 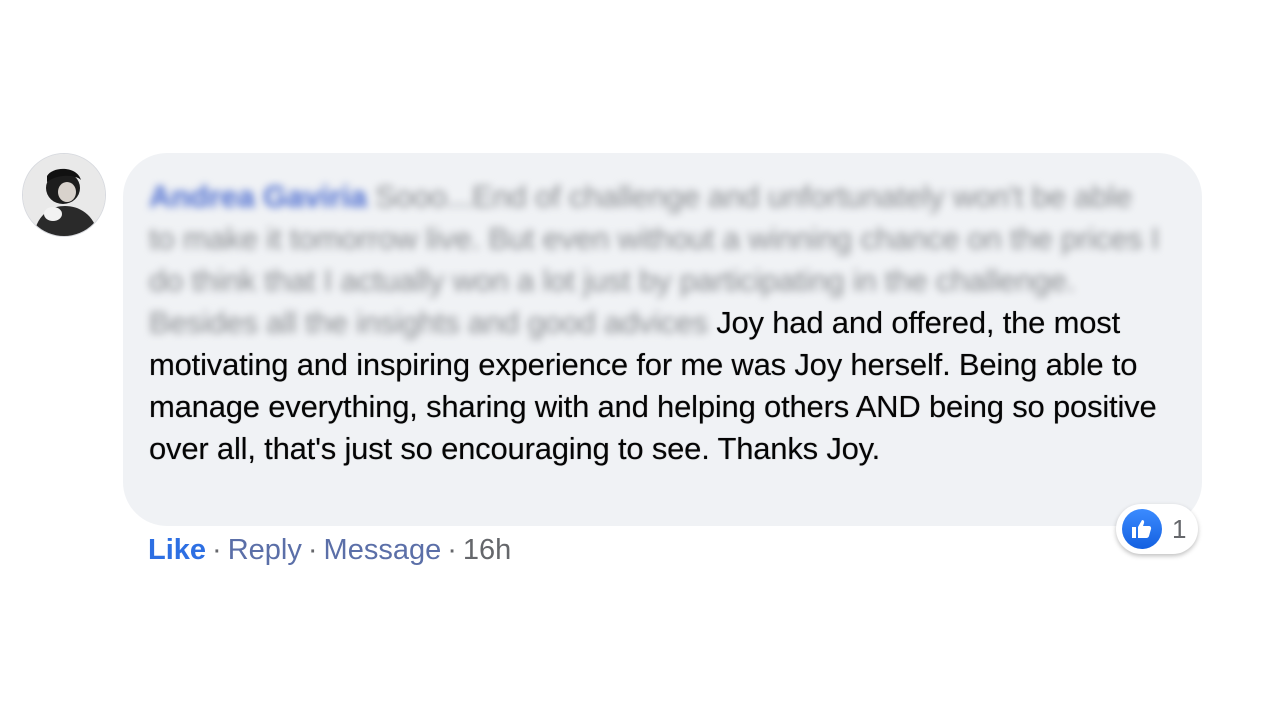 I want to click on reply-button: Reply, so click(x=265, y=550).